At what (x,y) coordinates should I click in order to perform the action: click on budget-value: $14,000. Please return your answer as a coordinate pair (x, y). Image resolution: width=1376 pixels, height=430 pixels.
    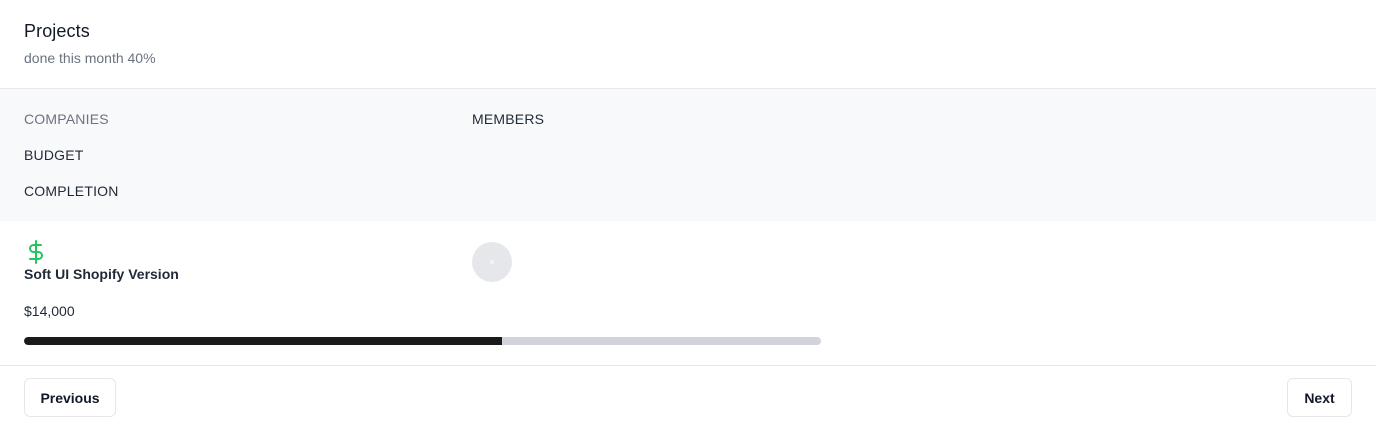
    Looking at the image, I should click on (49, 311).